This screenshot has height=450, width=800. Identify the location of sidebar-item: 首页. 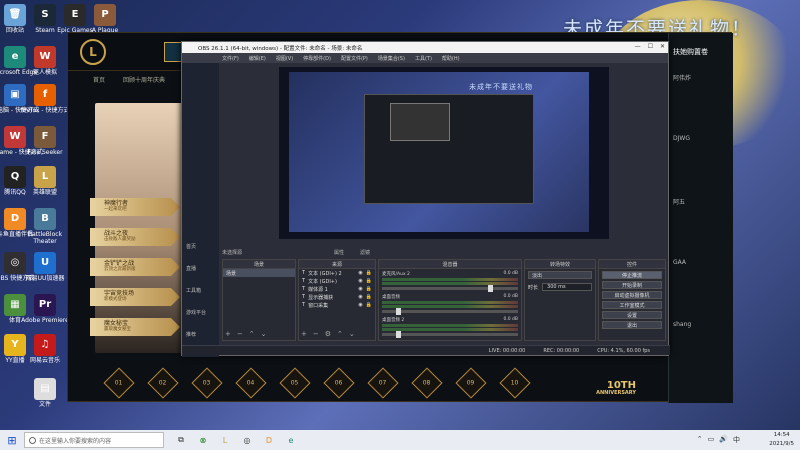
(191, 246).